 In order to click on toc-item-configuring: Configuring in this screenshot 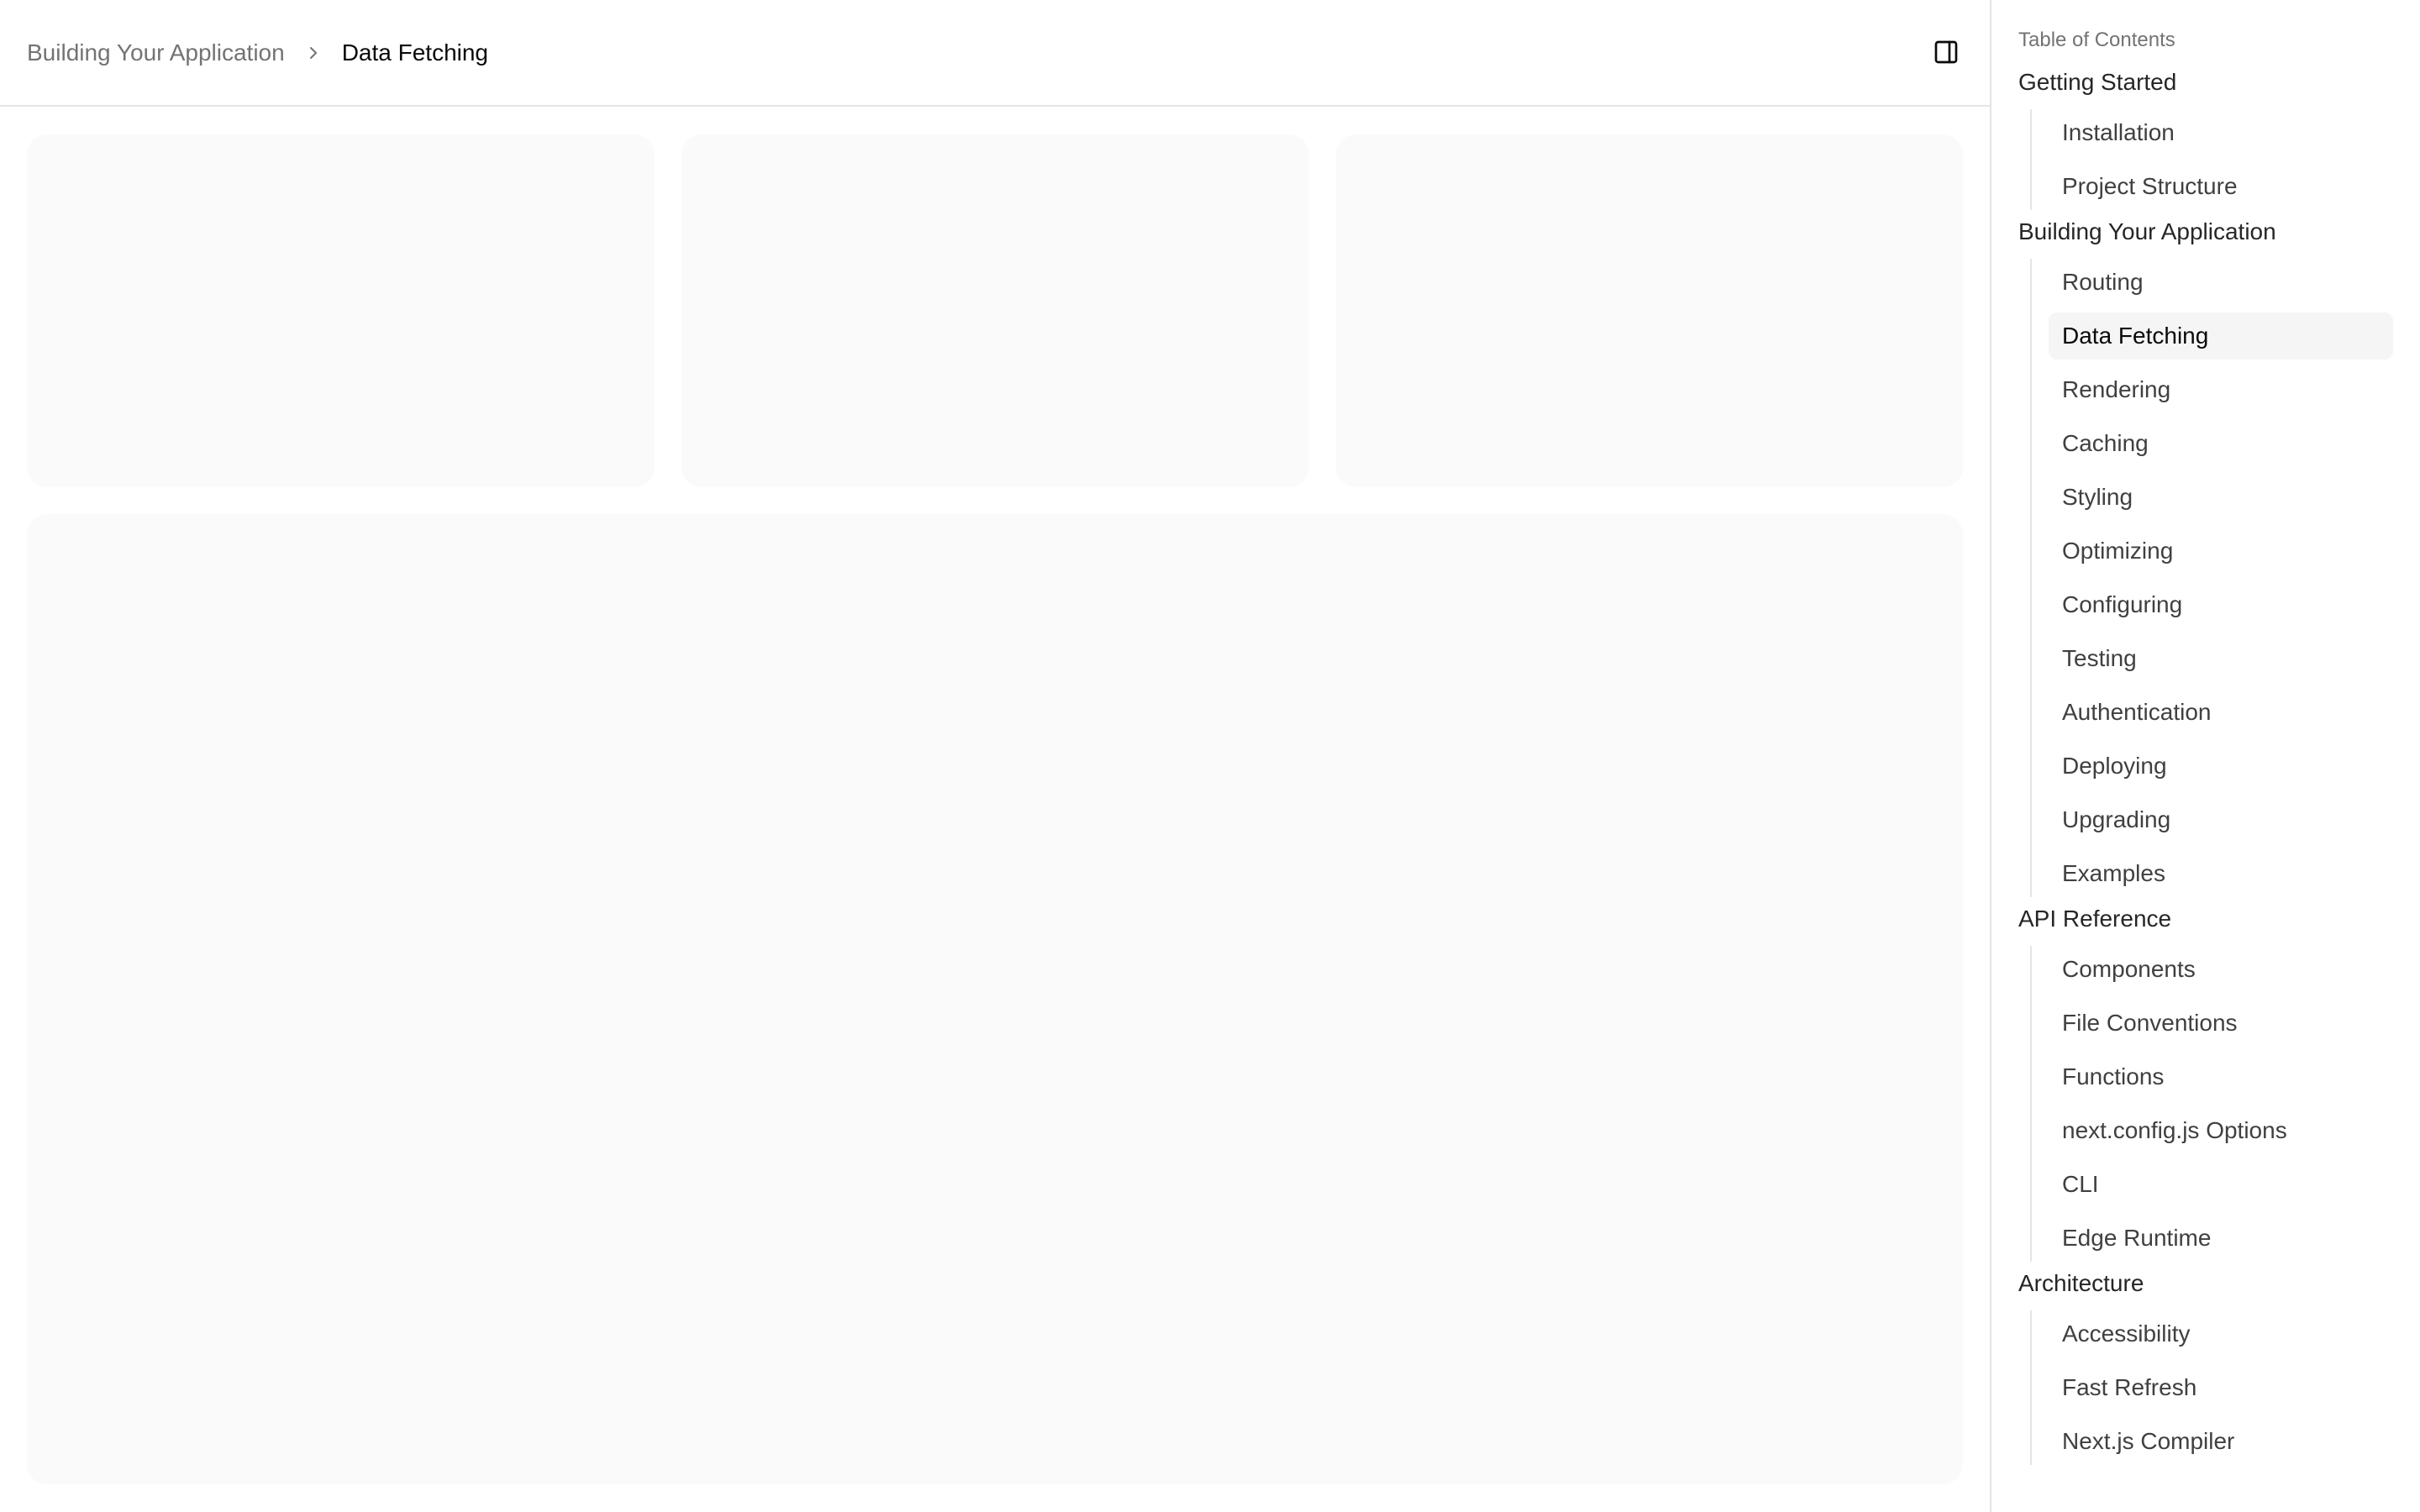, I will do `click(2221, 604)`.